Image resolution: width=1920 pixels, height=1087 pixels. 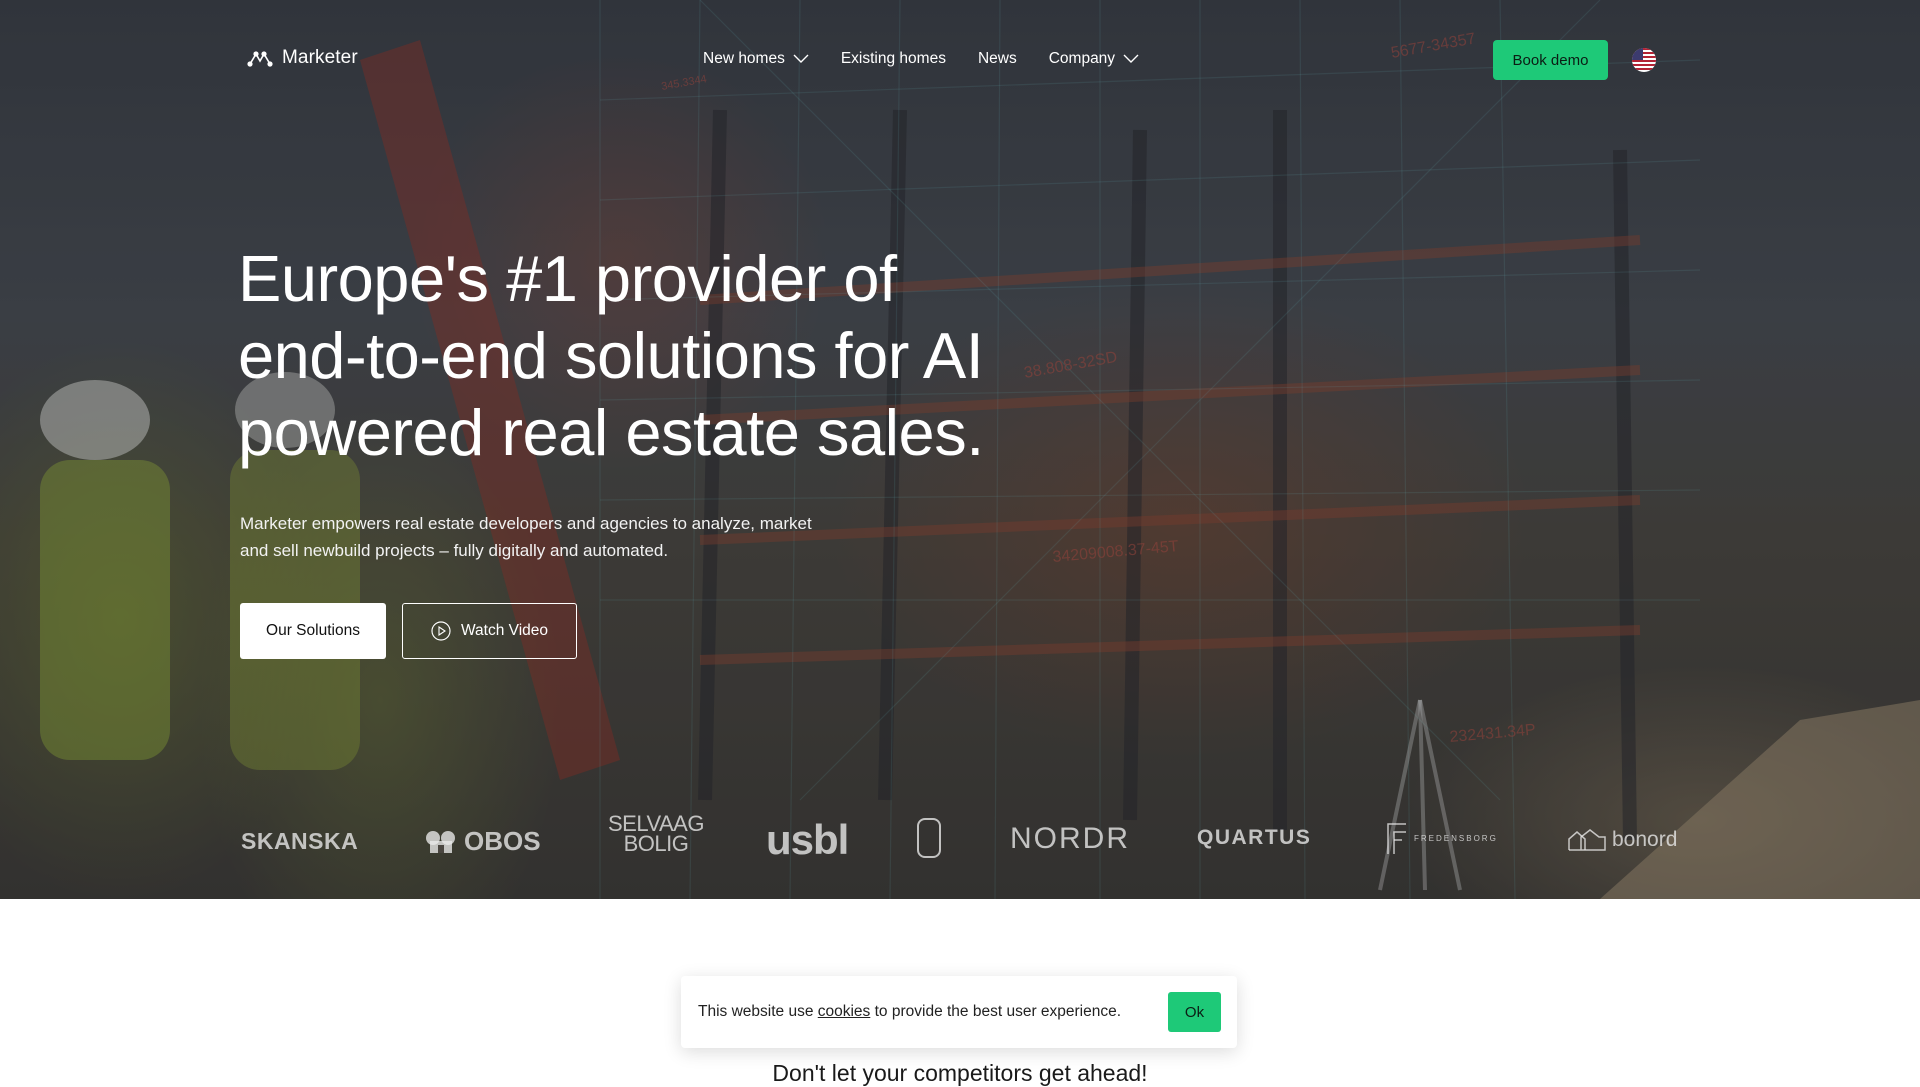 I want to click on fredensborg-logo: FREDENSBORG, so click(x=1441, y=838).